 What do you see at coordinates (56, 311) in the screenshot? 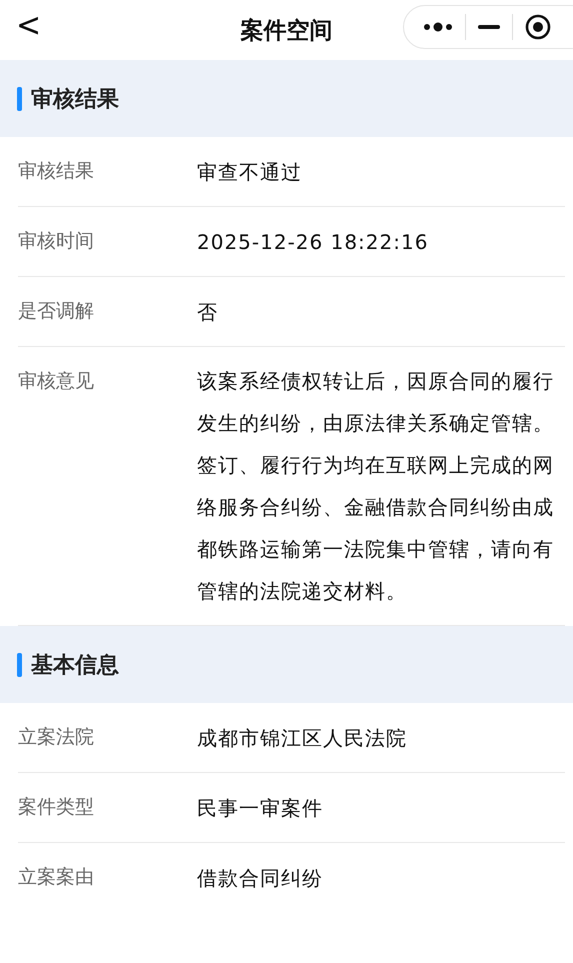
I see `field-label: 是否调解` at bounding box center [56, 311].